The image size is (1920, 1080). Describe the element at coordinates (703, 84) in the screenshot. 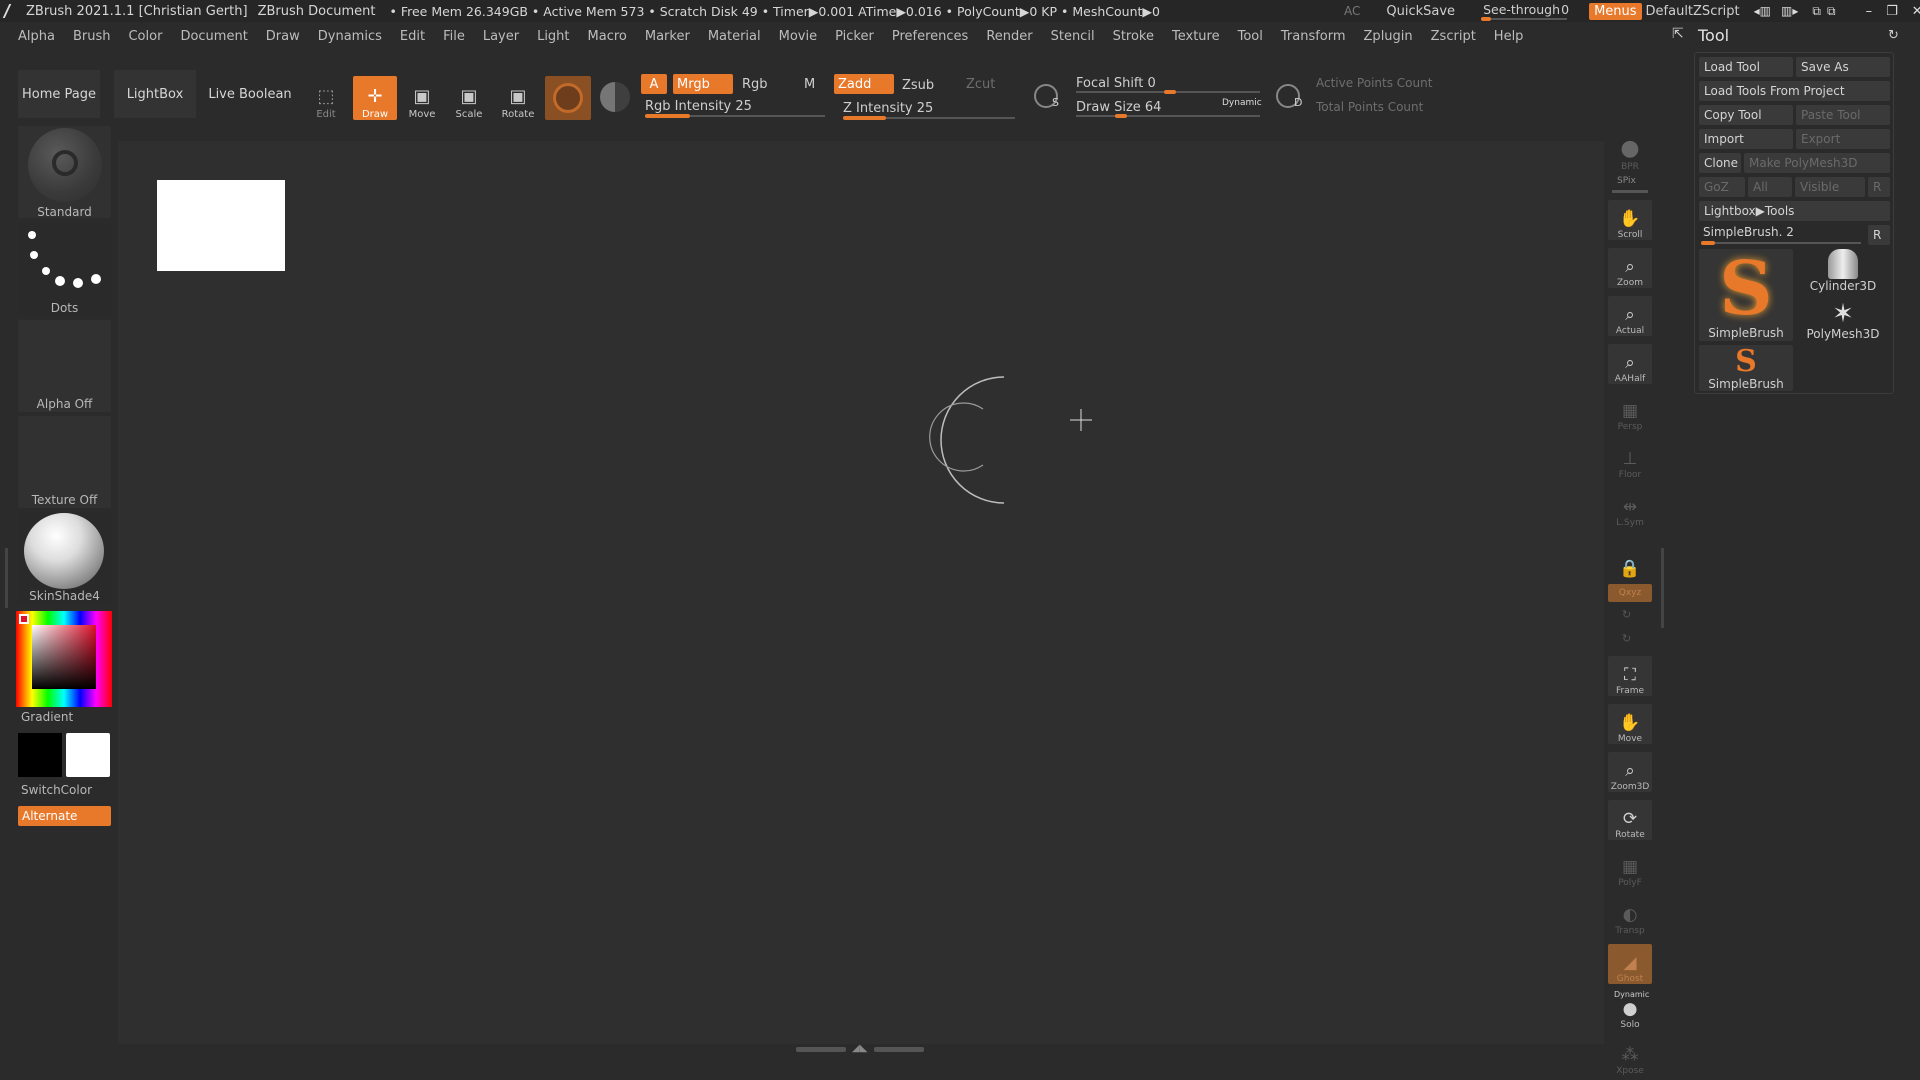

I see `mrgb-toggle: Mrgb` at that location.